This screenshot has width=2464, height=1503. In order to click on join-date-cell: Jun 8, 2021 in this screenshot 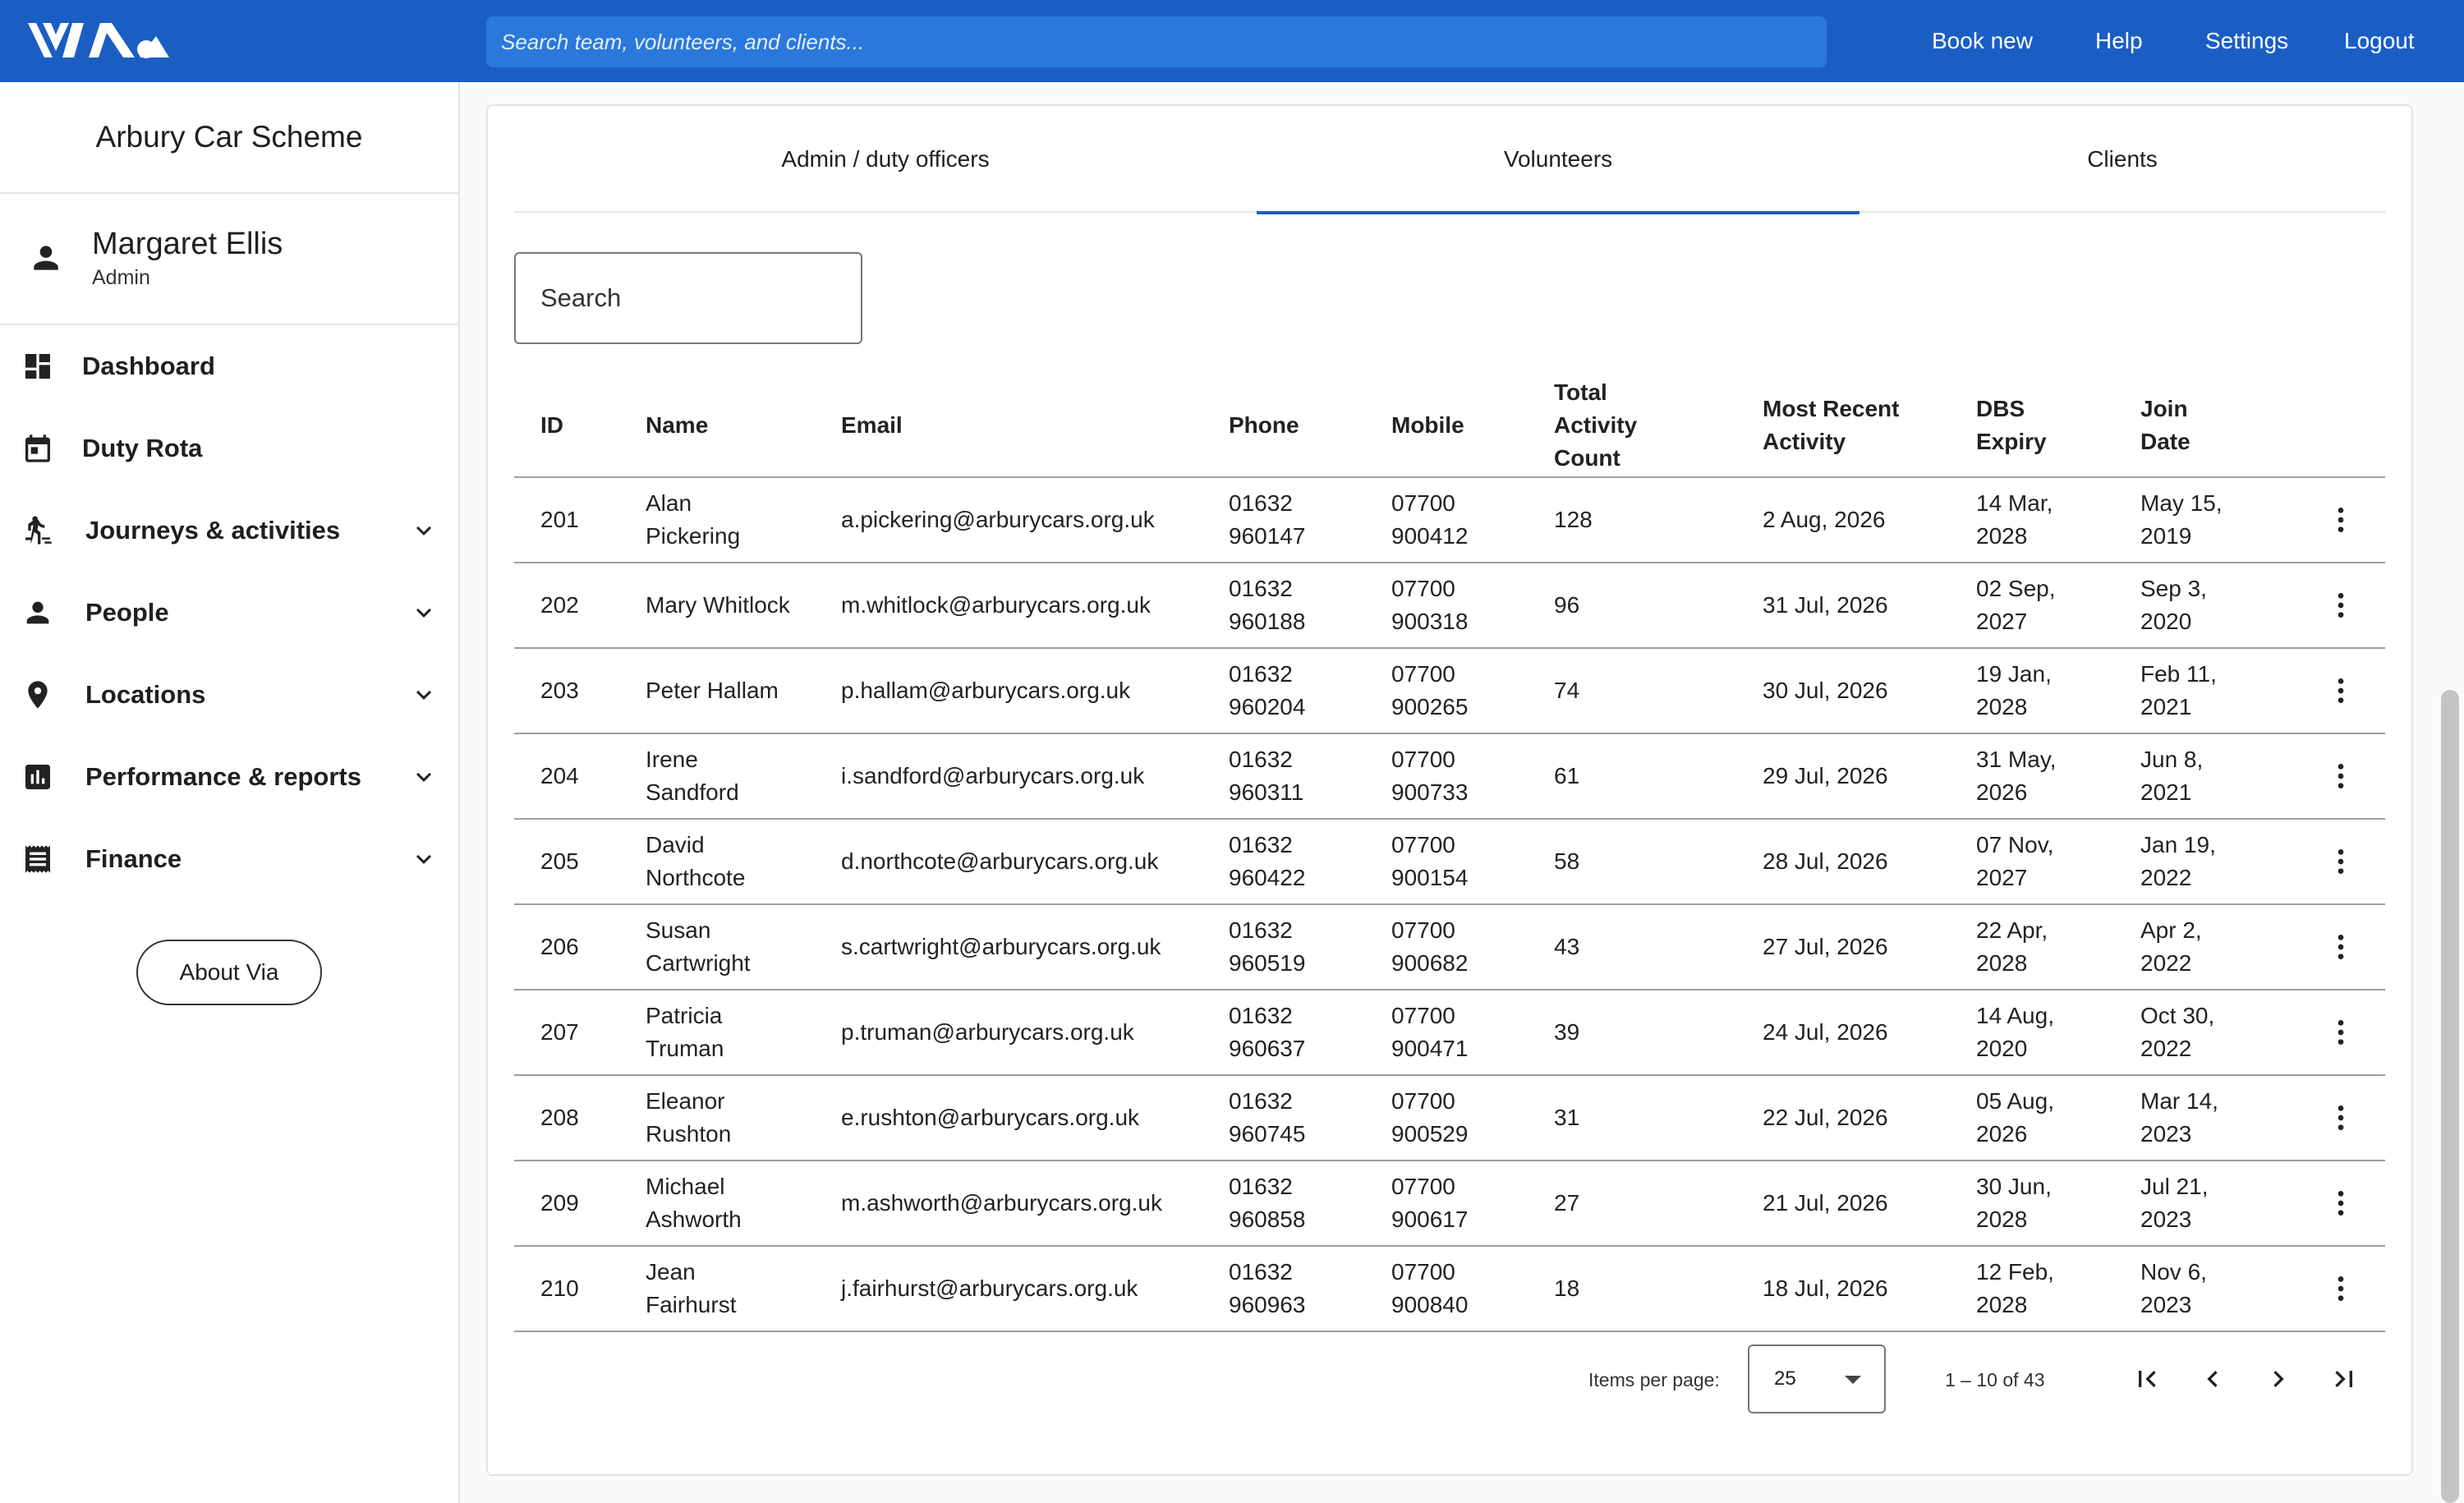, I will do `click(2218, 776)`.